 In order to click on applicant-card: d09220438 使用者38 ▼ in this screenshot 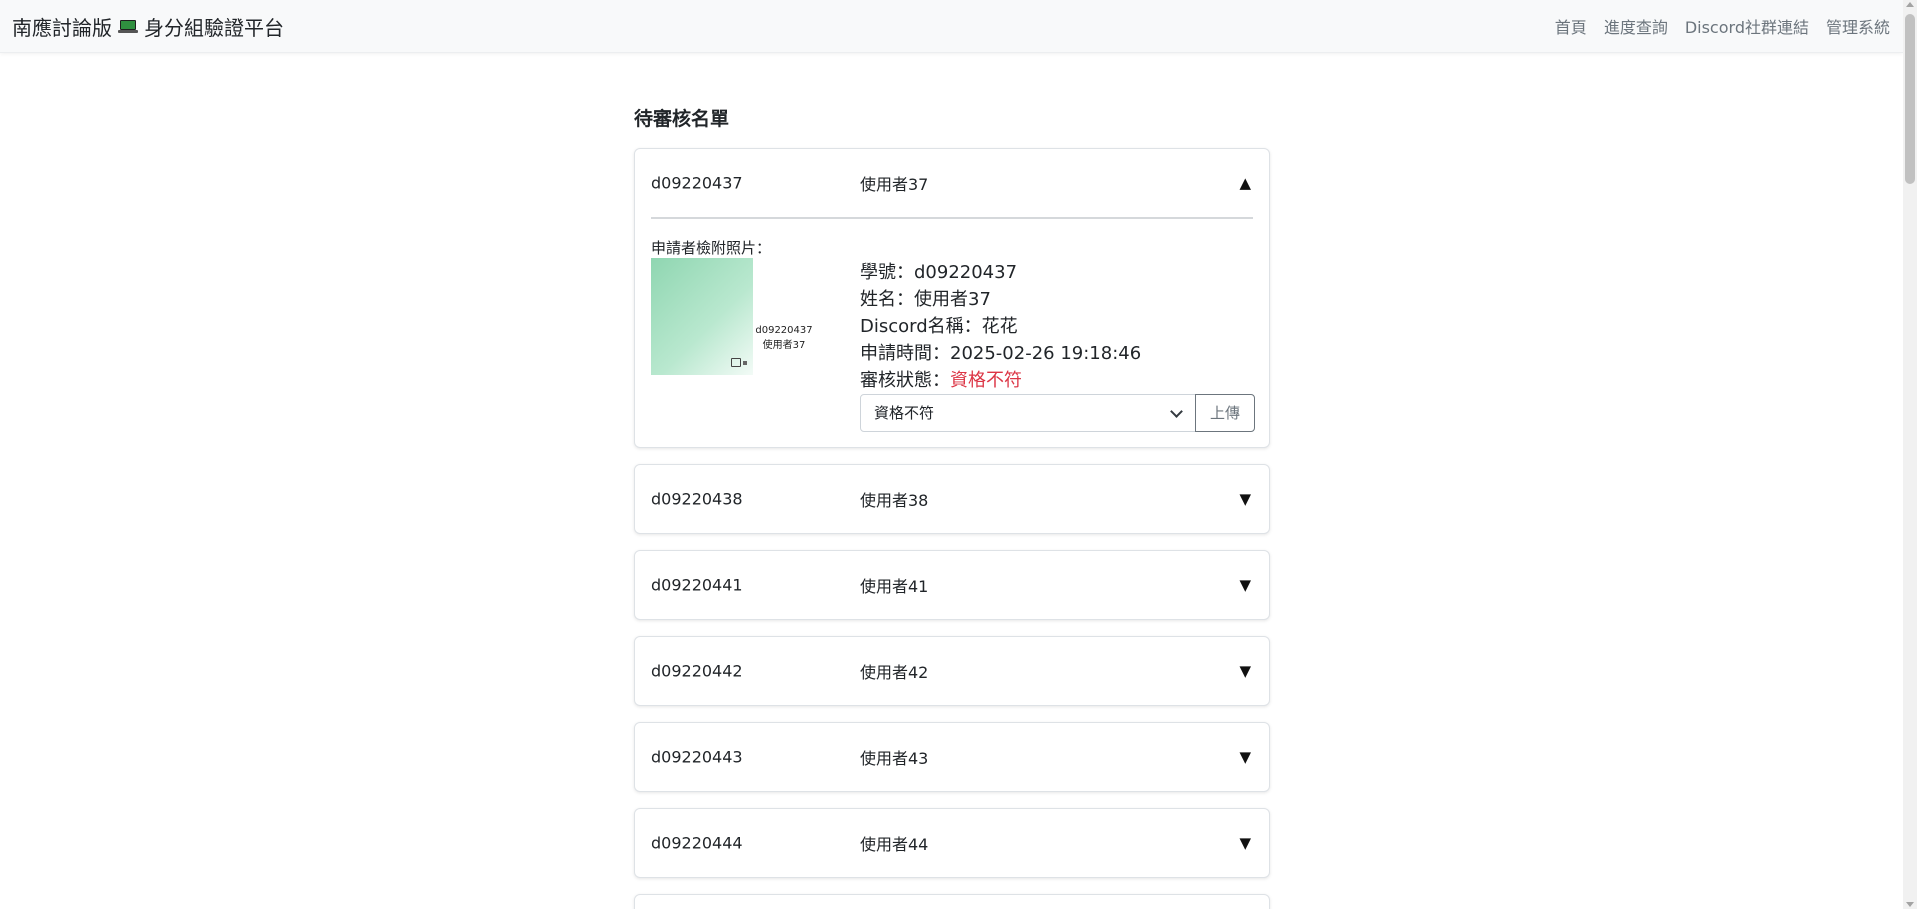, I will do `click(952, 499)`.